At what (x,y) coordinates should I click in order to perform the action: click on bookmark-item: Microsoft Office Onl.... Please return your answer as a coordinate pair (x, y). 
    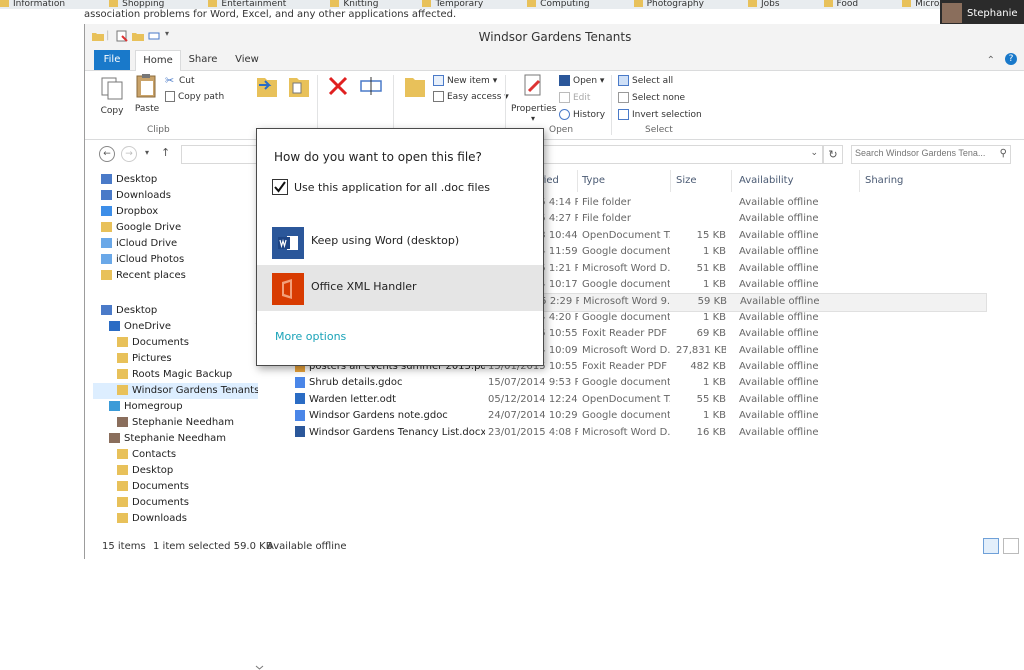
    Looking at the image, I should click on (921, 4).